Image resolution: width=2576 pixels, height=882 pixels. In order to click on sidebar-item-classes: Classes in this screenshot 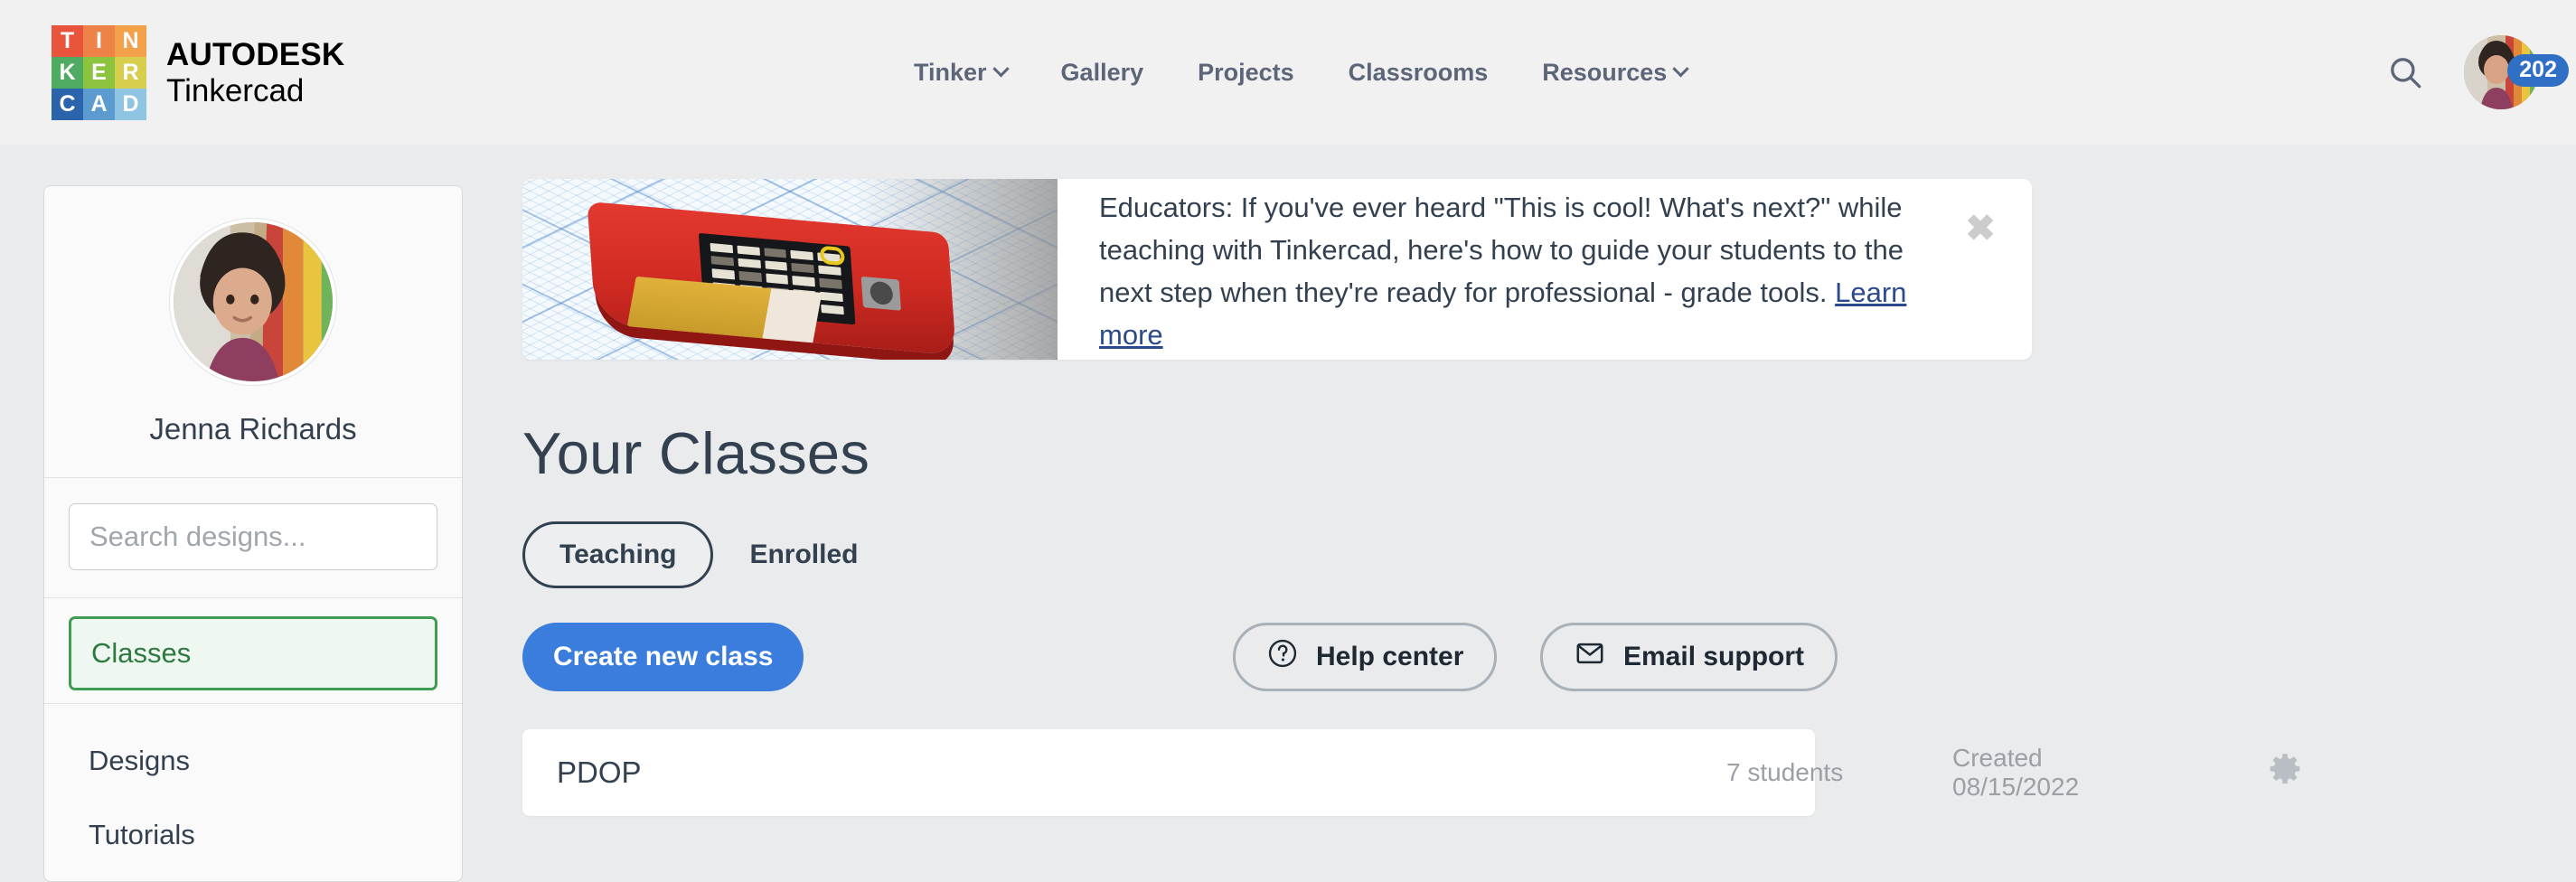, I will do `click(253, 653)`.